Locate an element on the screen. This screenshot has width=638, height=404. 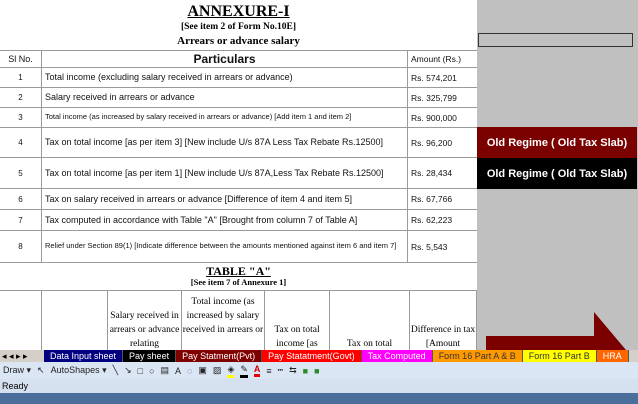
shadow-icon: ■ is located at coordinates (305, 371).